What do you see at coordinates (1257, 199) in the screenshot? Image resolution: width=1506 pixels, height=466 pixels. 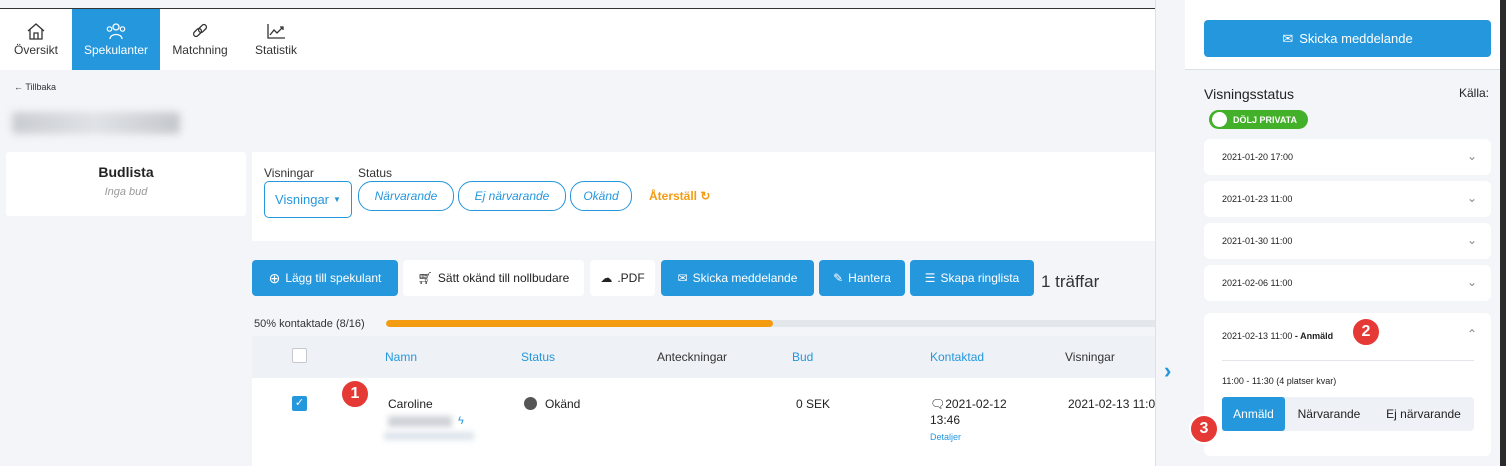 I see `viewing-date: 2021-01-23 11:00` at bounding box center [1257, 199].